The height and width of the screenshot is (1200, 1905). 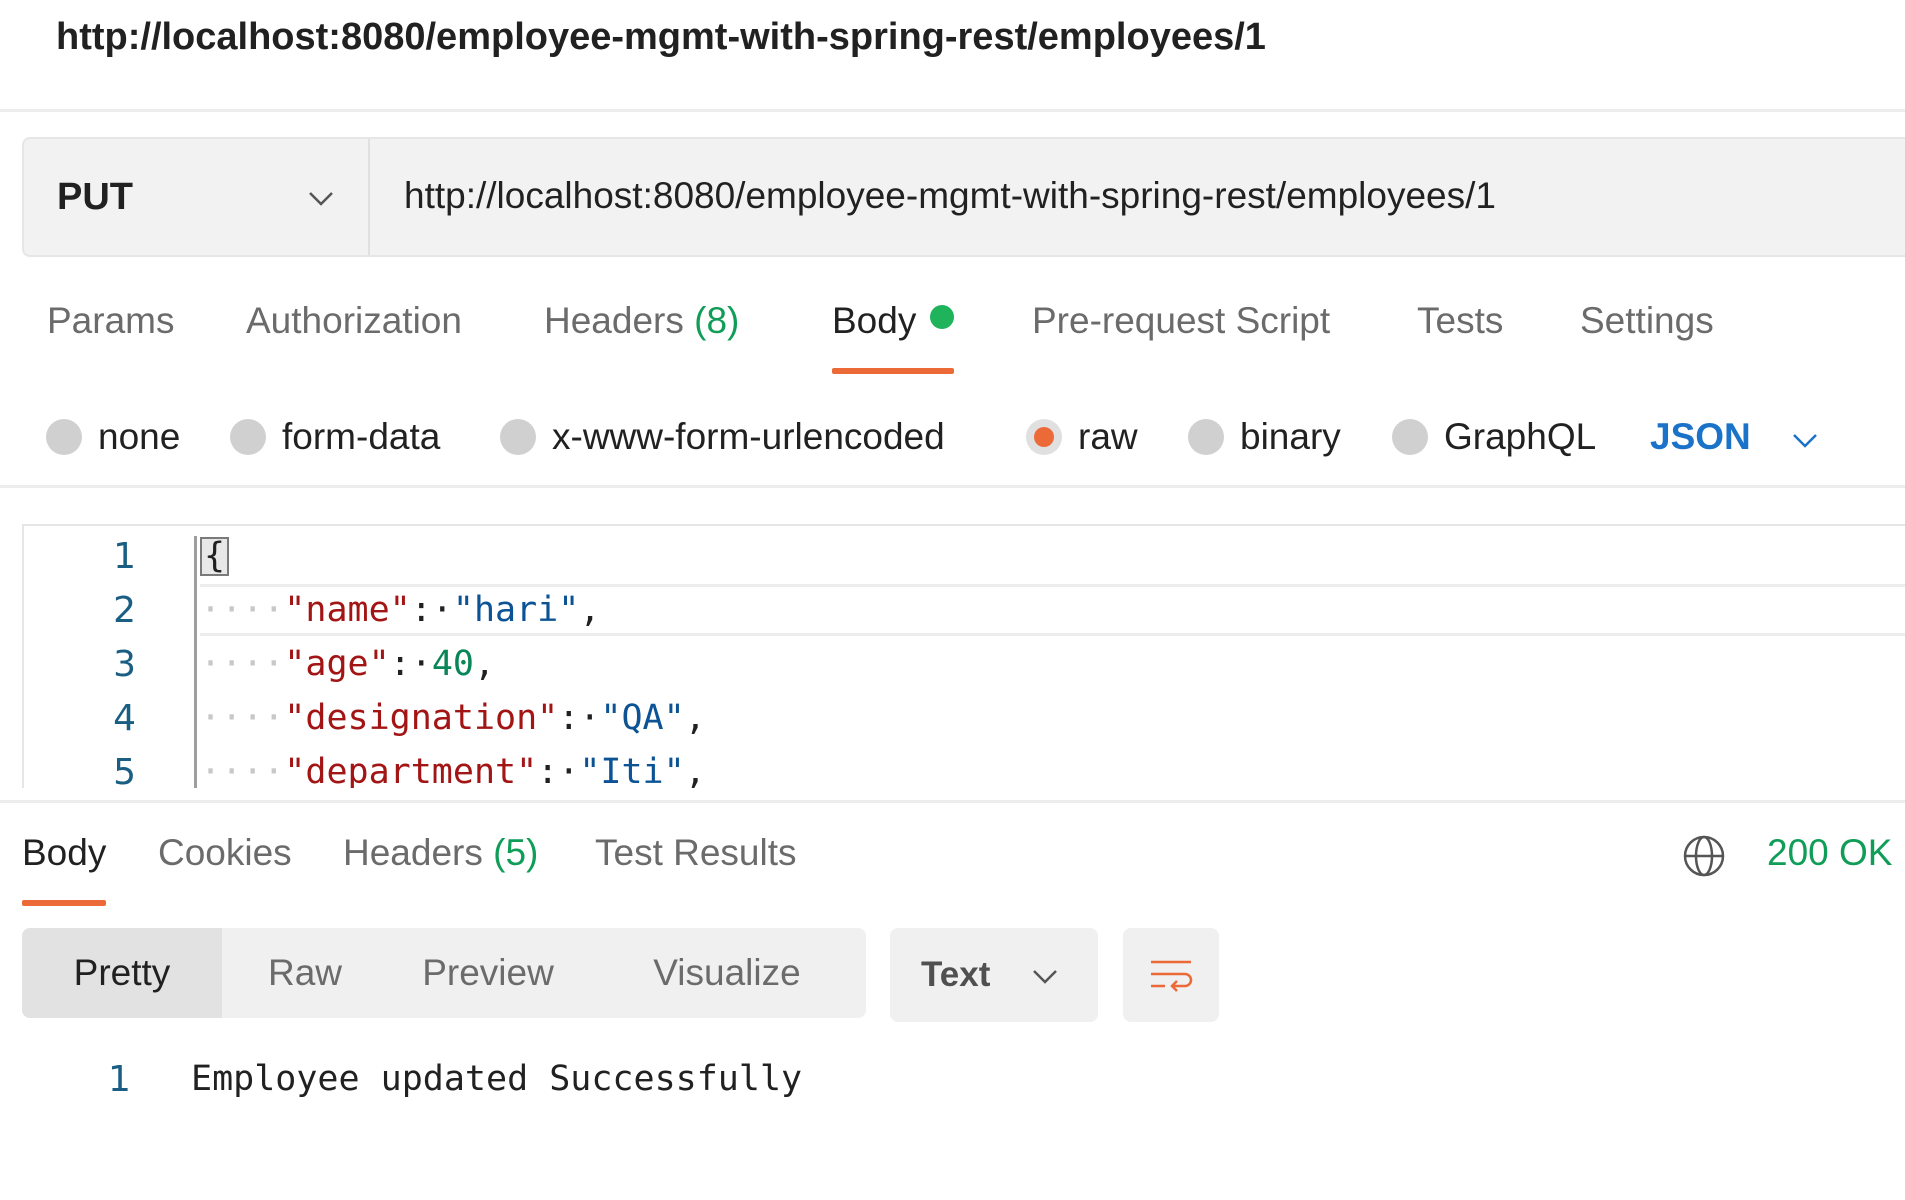 What do you see at coordinates (1082, 437) in the screenshot?
I see `radio-raw: raw` at bounding box center [1082, 437].